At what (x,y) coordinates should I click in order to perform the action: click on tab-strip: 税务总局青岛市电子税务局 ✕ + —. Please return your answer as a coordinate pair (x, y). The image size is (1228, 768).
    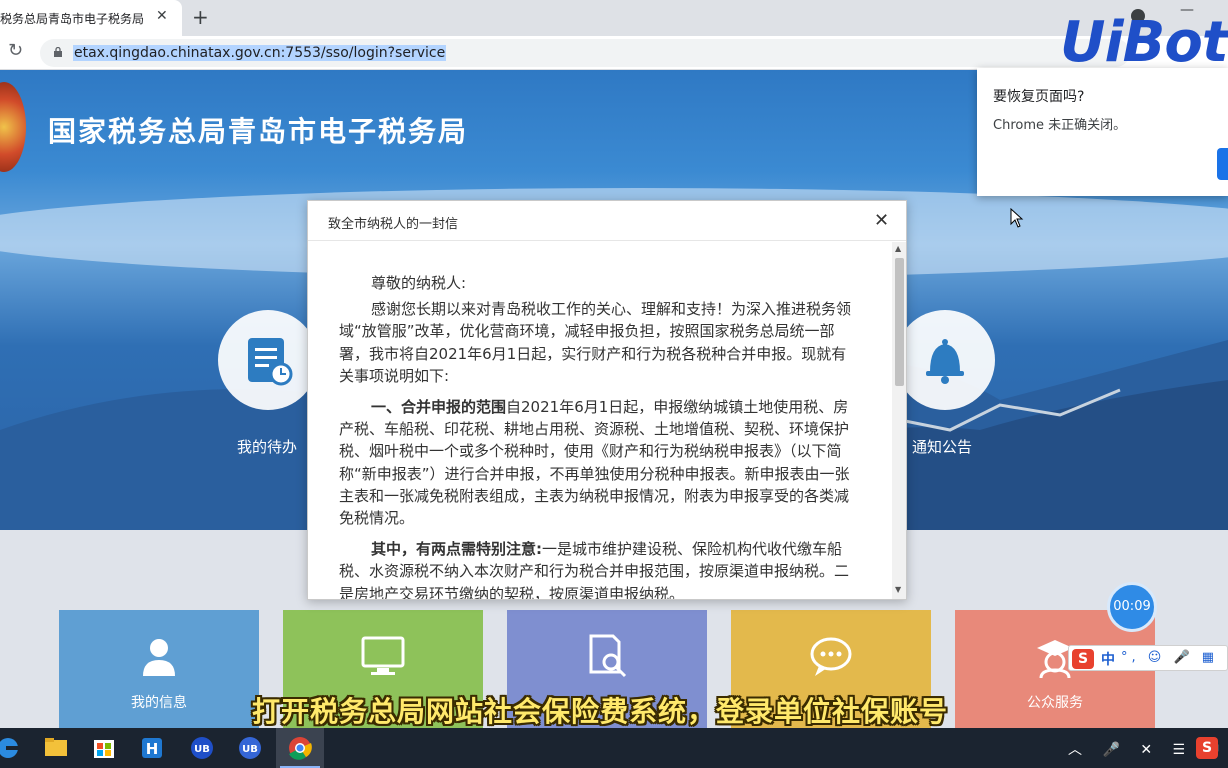
    Looking at the image, I should click on (614, 18).